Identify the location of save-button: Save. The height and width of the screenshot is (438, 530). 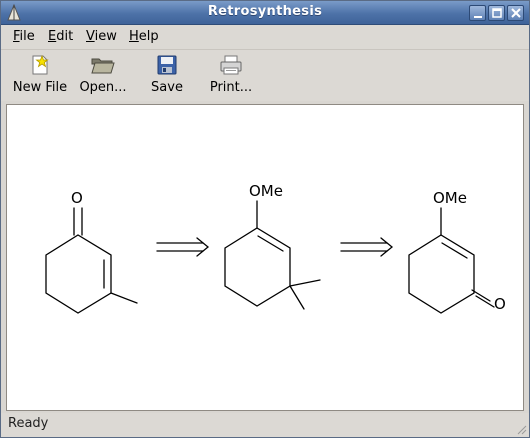
(167, 77).